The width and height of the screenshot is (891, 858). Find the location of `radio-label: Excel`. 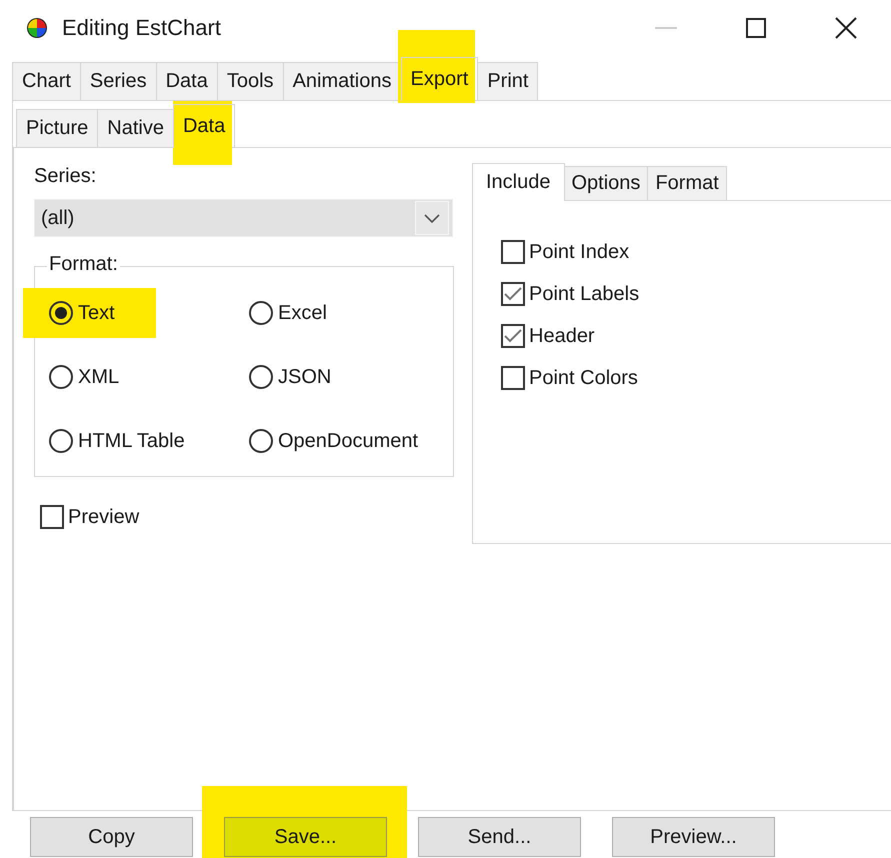

radio-label: Excel is located at coordinates (302, 313).